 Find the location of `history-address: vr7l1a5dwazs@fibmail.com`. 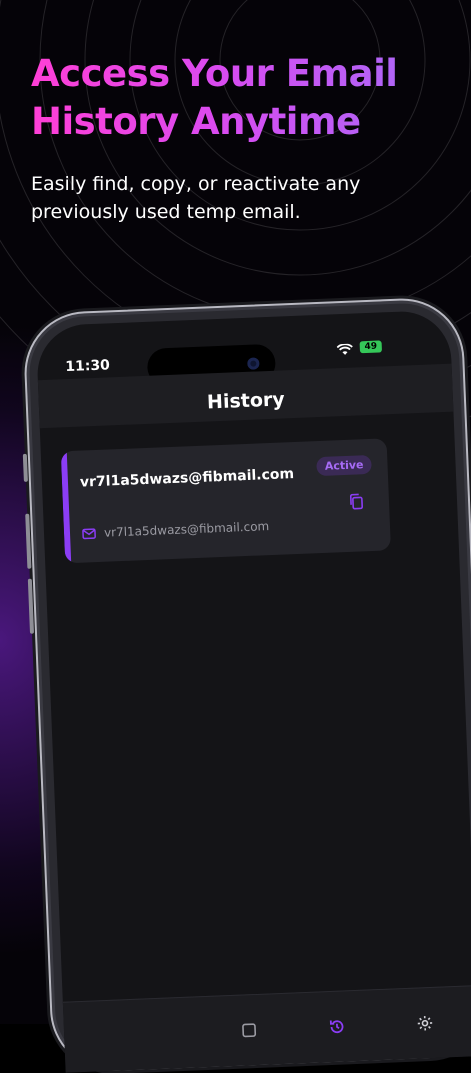

history-address: vr7l1a5dwazs@fibmail.com is located at coordinates (186, 529).